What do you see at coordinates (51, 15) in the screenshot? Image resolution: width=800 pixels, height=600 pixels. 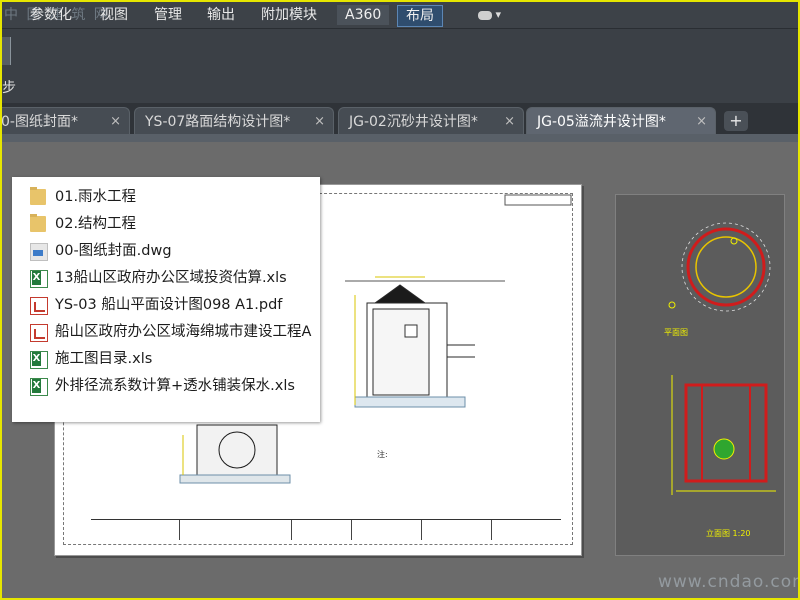 I see `menu-parametric: 参数化` at bounding box center [51, 15].